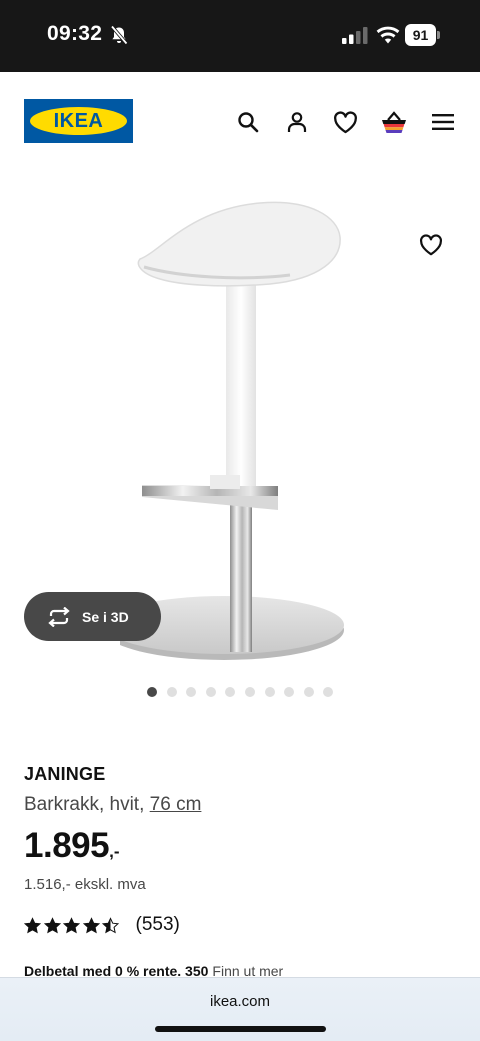  I want to click on product-description: Barkrakk, hvit, 76 cm, so click(112, 805).